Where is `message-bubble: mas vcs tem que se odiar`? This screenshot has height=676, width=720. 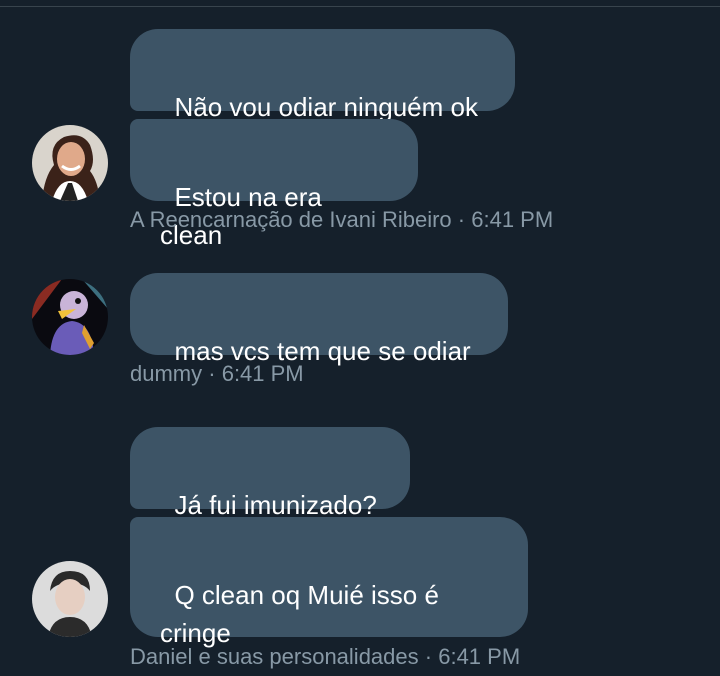
message-bubble: mas vcs tem que se odiar is located at coordinates (319, 319).